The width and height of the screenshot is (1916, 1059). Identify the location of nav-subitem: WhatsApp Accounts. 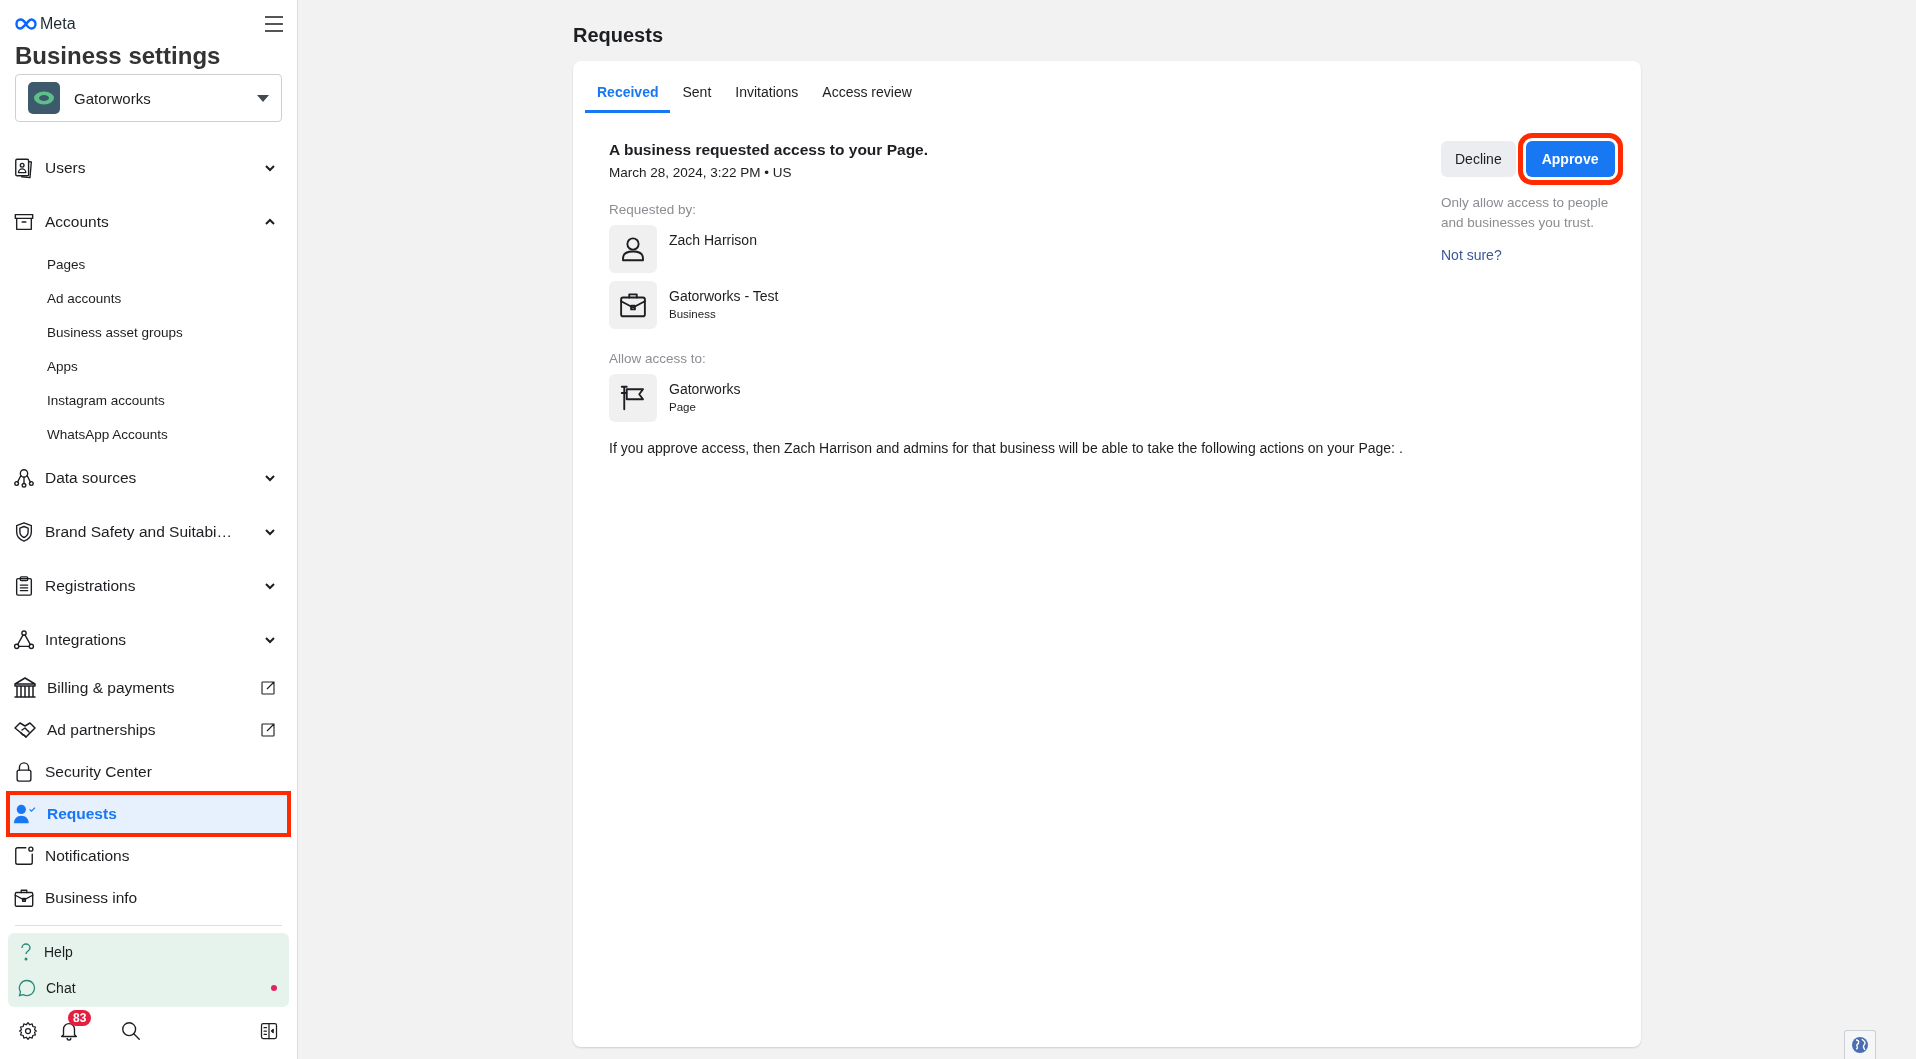
(148, 434).